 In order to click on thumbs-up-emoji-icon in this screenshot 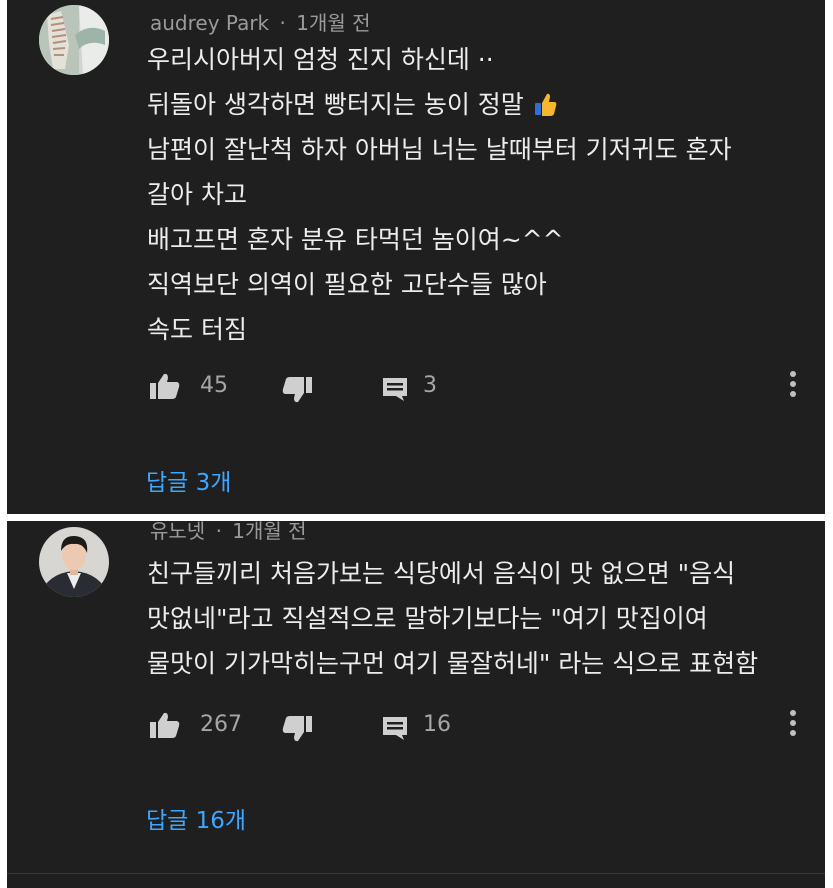, I will do `click(546, 108)`.